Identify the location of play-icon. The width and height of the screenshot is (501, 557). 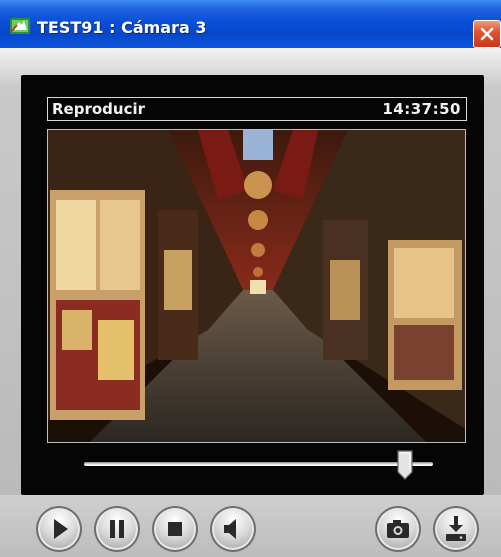
(61, 529).